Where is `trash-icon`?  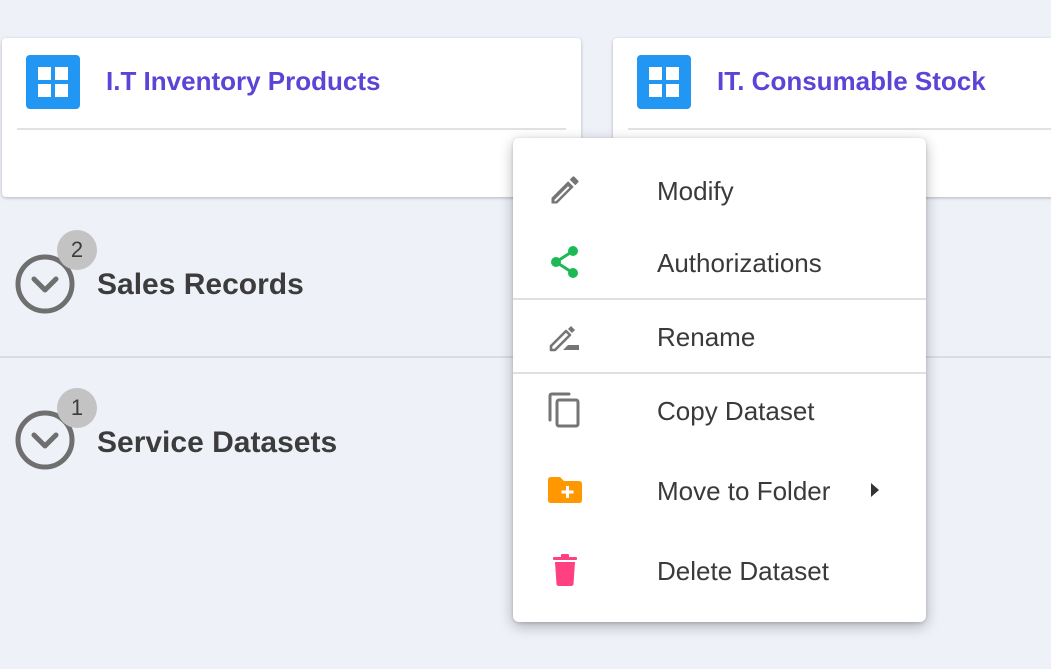 trash-icon is located at coordinates (565, 570).